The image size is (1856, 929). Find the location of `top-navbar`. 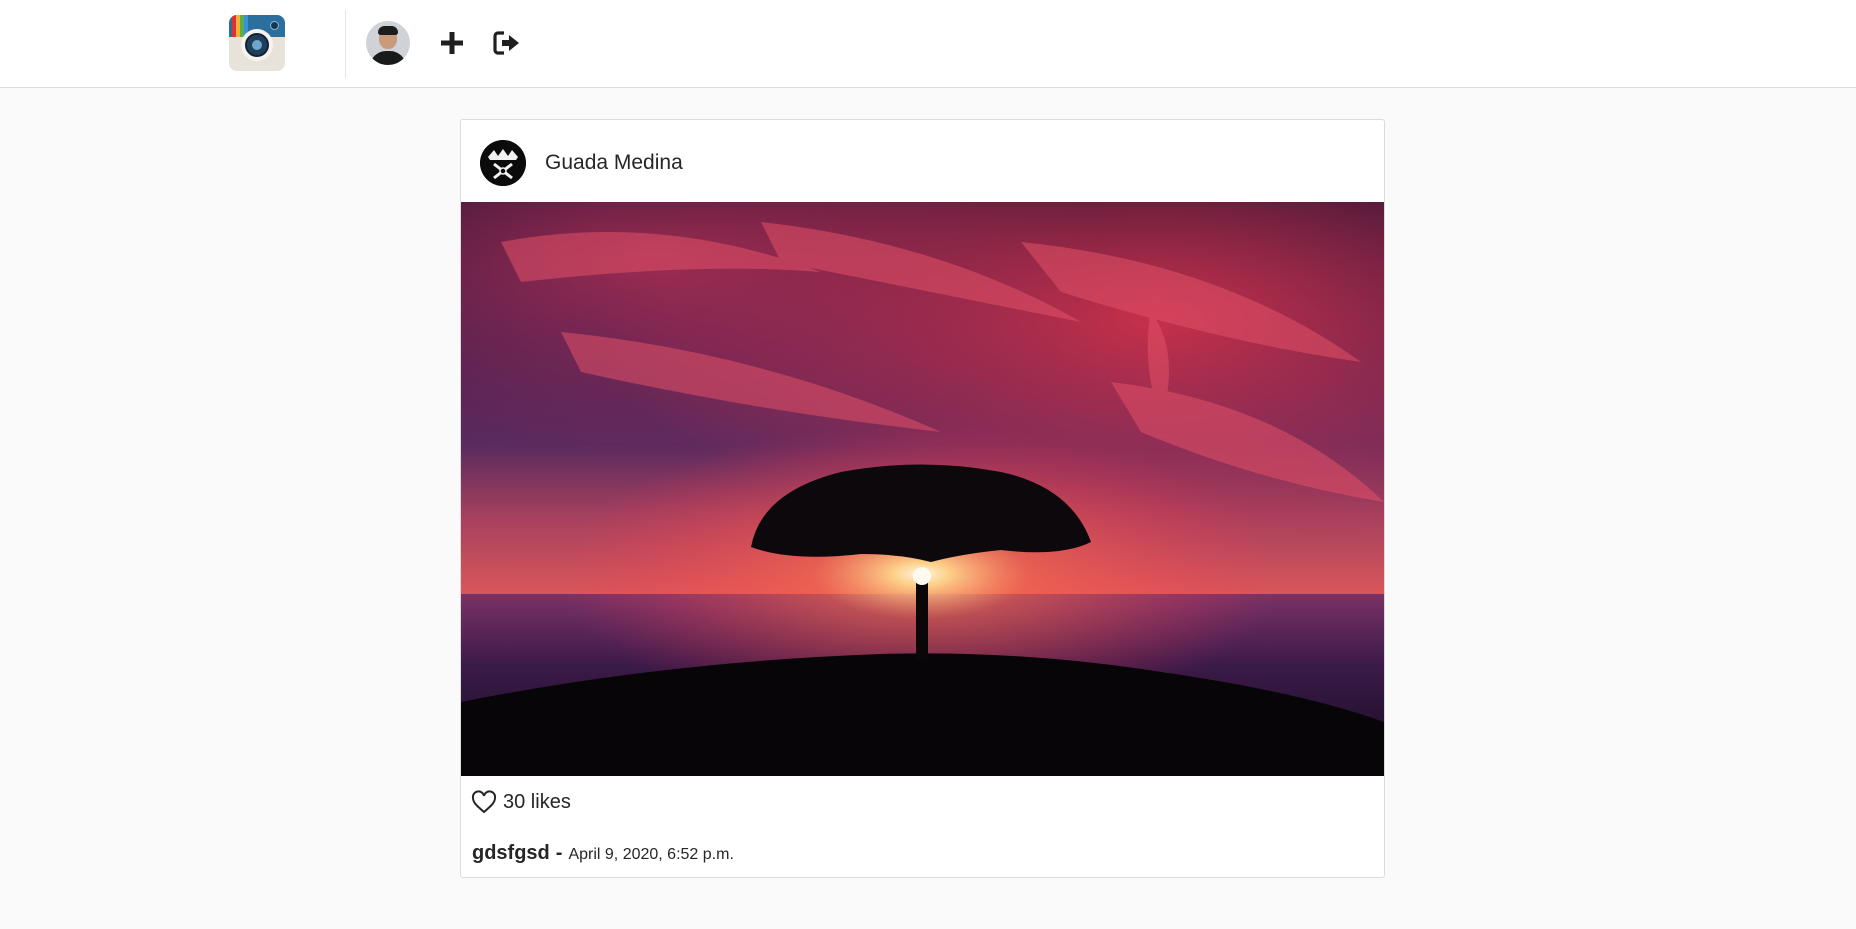

top-navbar is located at coordinates (928, 44).